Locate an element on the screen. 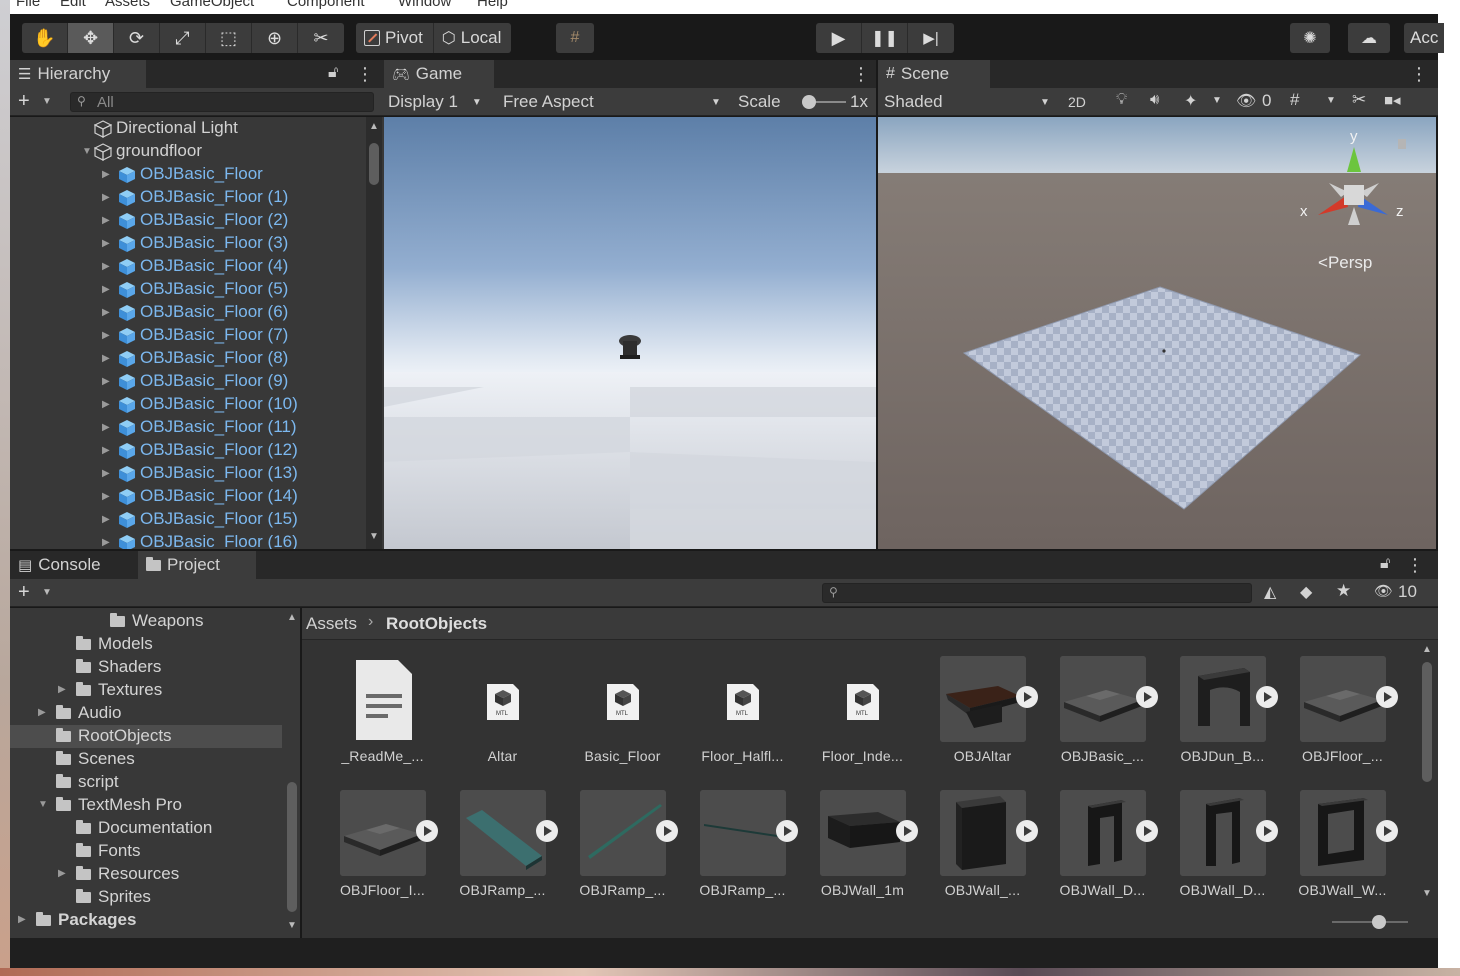 This screenshot has width=1460, height=976. tree-scroll-thumb is located at coordinates (292, 847).